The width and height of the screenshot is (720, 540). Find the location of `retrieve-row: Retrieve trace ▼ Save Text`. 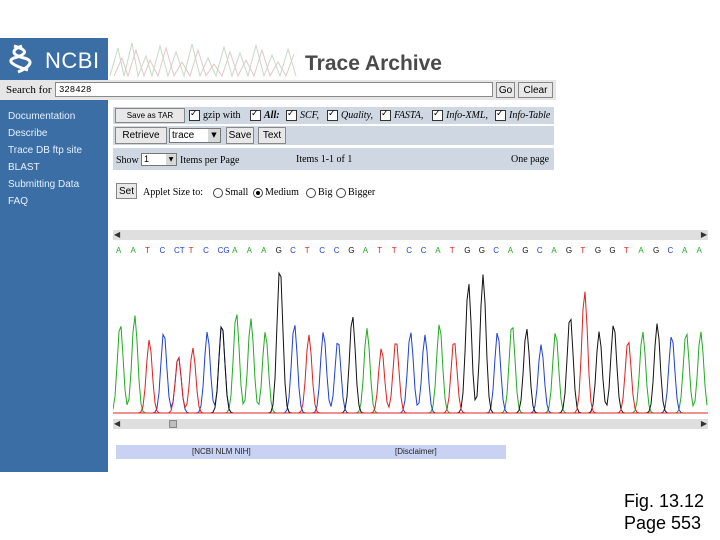

retrieve-row: Retrieve trace ▼ Save Text is located at coordinates (333, 135).